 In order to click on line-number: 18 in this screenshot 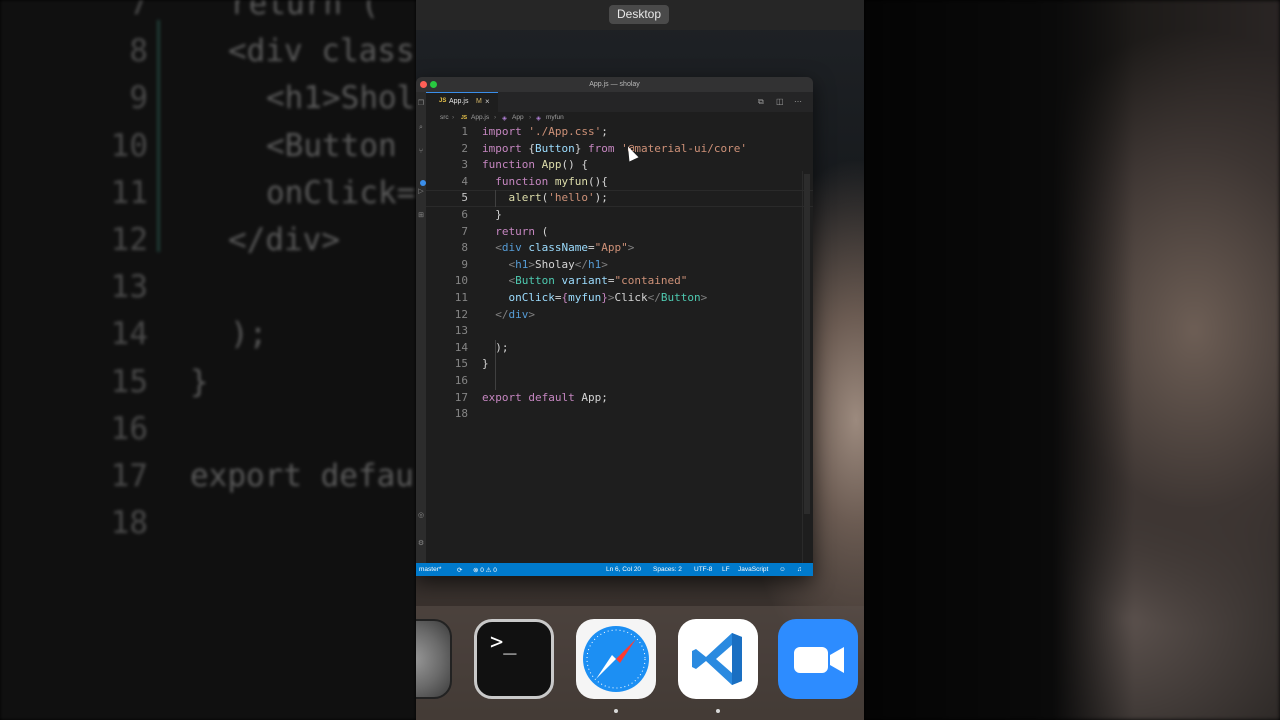, I will do `click(461, 414)`.